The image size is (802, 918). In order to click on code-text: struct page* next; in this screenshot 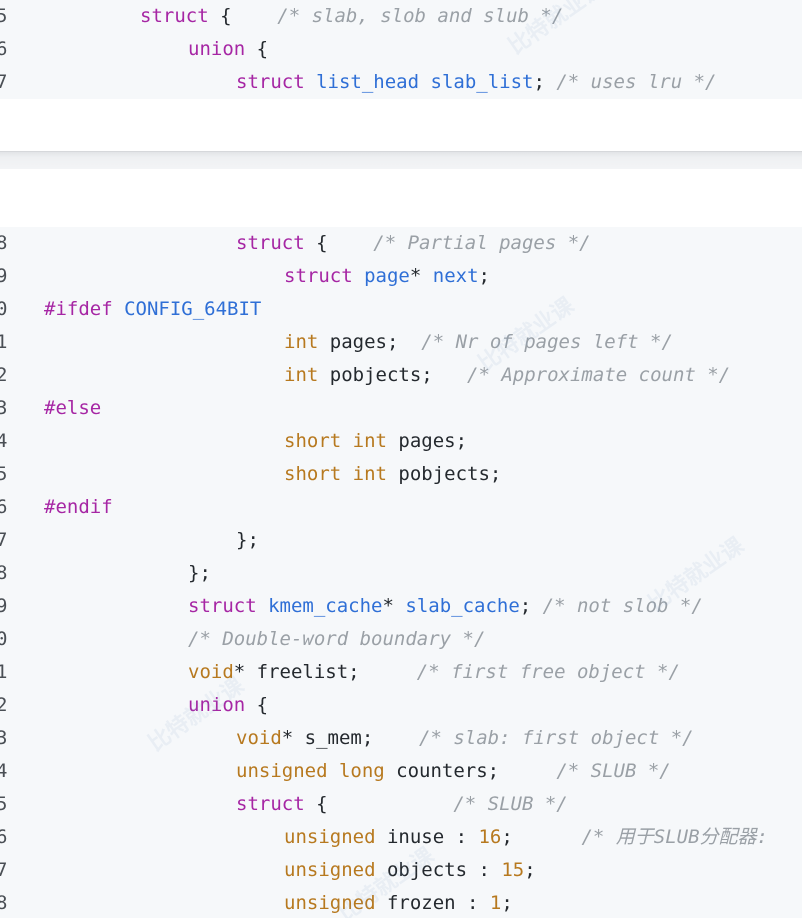, I will do `click(387, 276)`.